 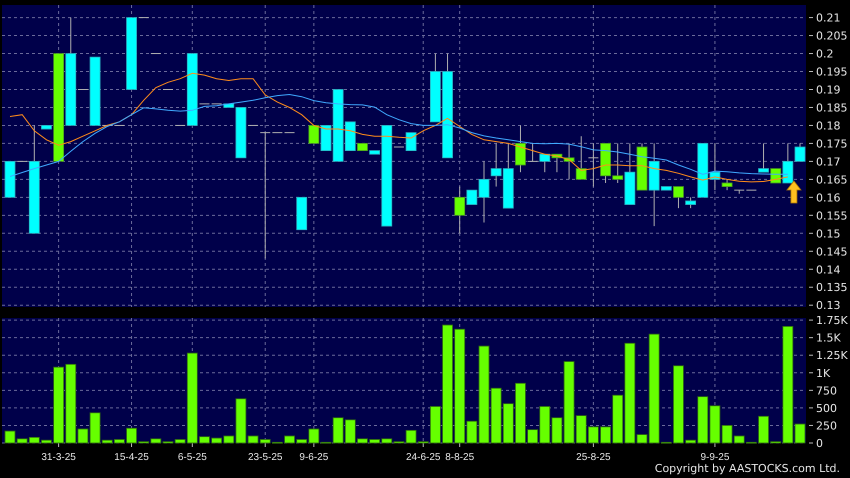 What do you see at coordinates (828, 18) in the screenshot?
I see `axis-label: 0.21` at bounding box center [828, 18].